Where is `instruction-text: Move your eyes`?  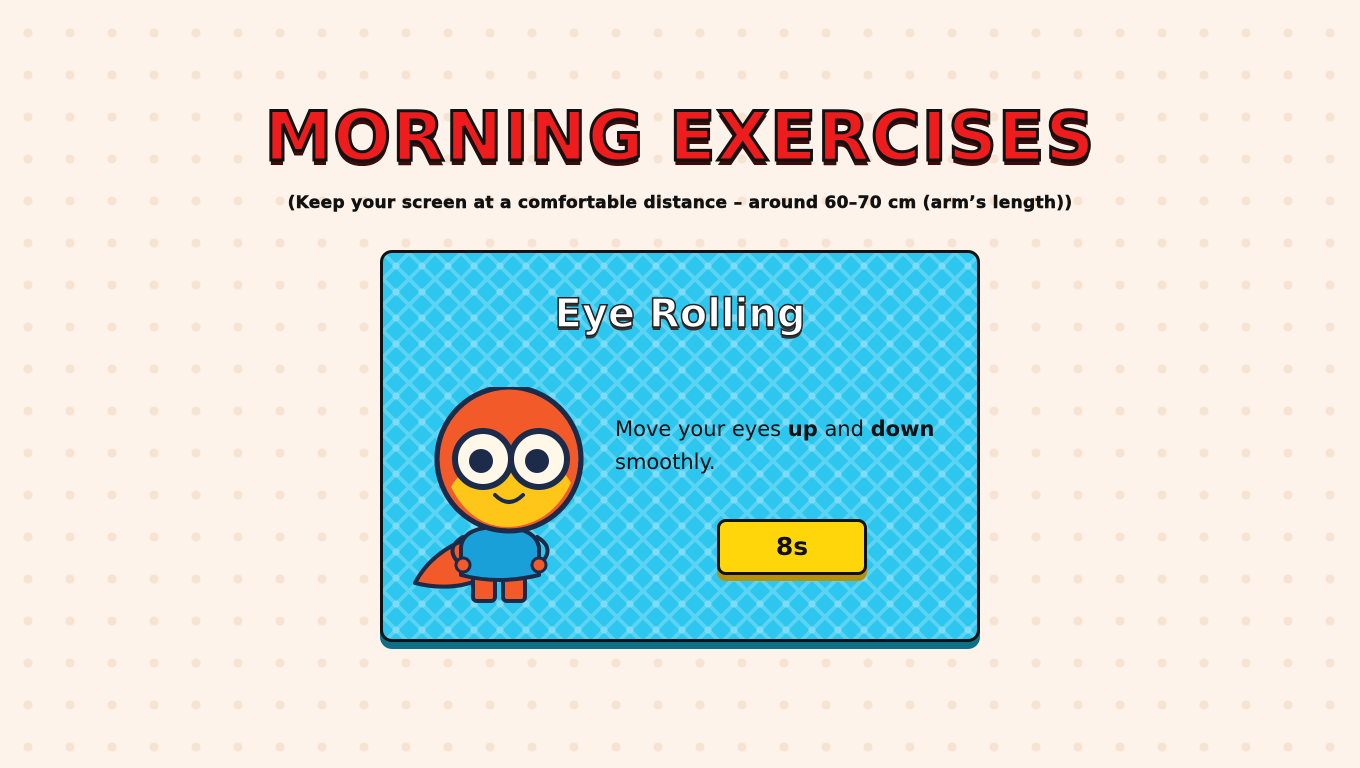
instruction-text: Move your eyes is located at coordinates (701, 429).